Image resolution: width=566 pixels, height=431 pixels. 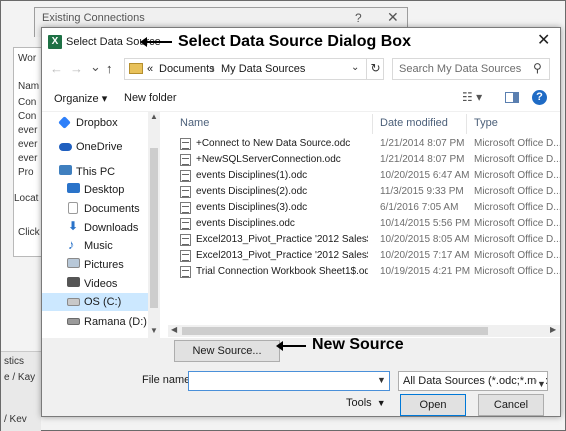 I want to click on nav-item-label: Dropbox, so click(x=97, y=123).